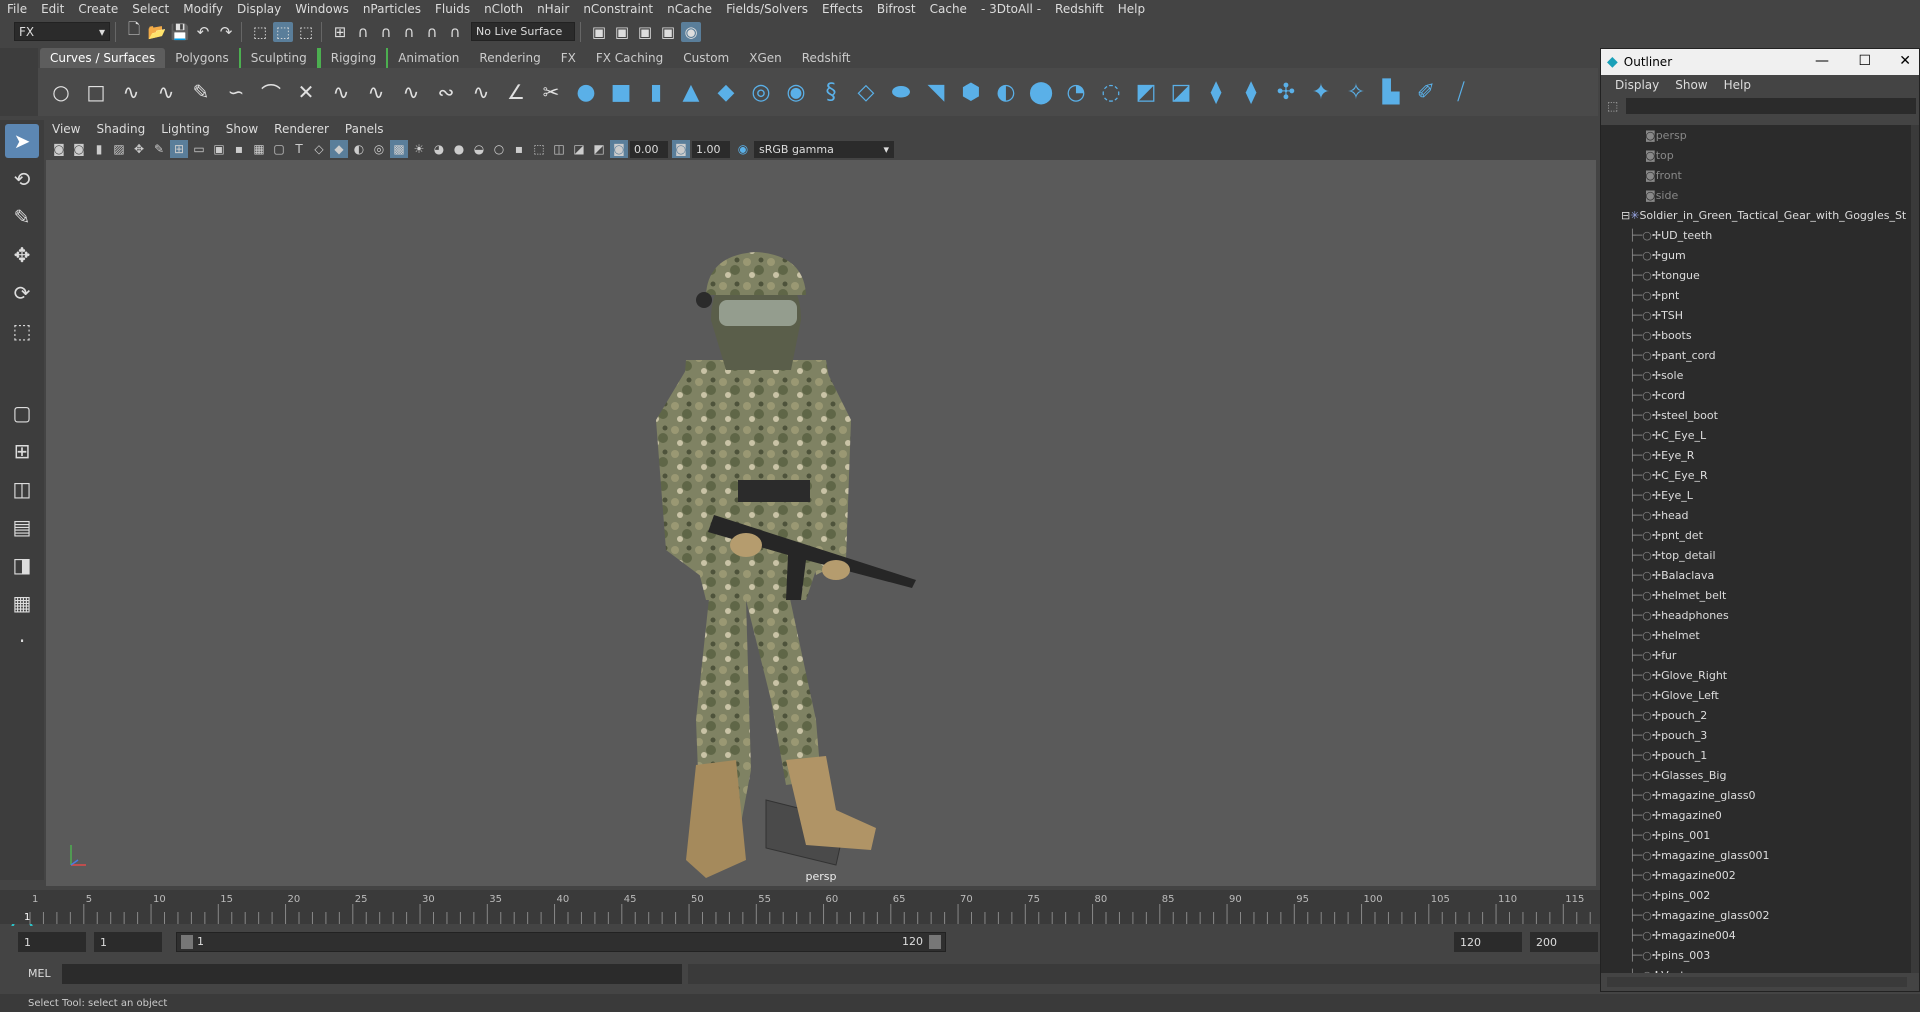 Image resolution: width=1920 pixels, height=1012 pixels. Describe the element at coordinates (767, 9) in the screenshot. I see `menu-item: Fields/Solvers` at that location.